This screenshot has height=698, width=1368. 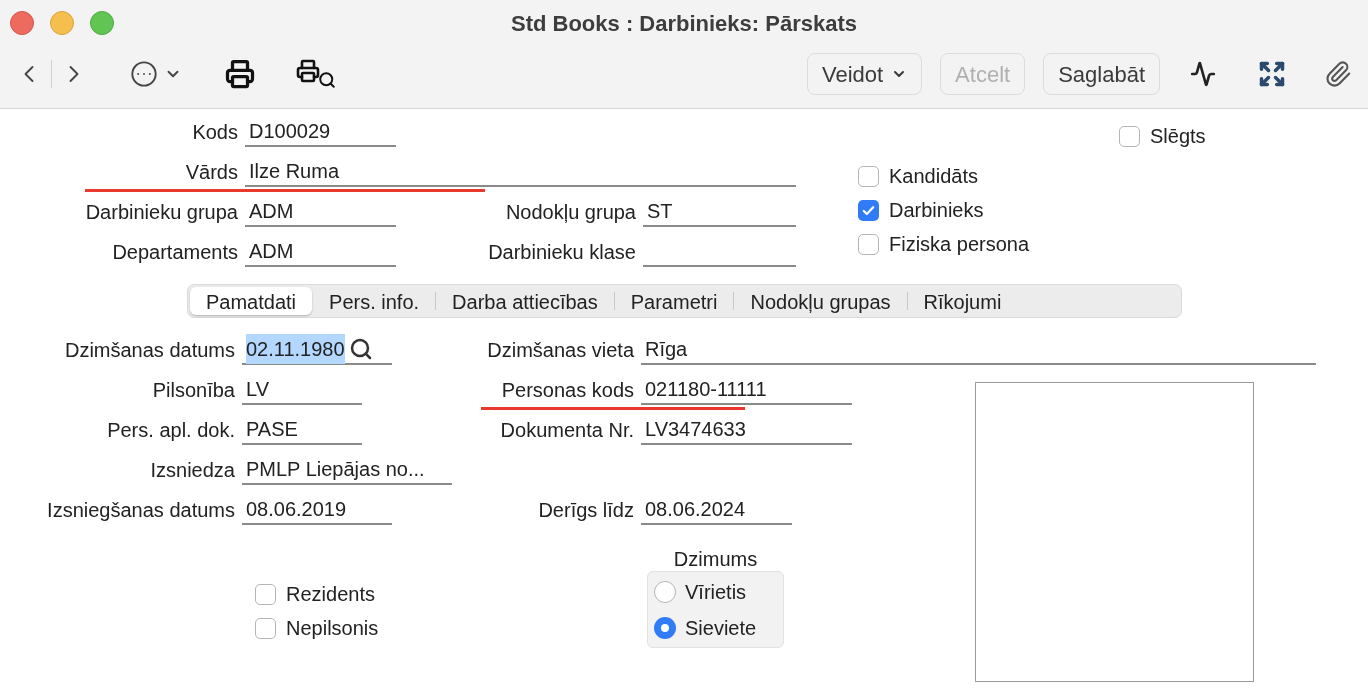 What do you see at coordinates (294, 171) in the screenshot?
I see `field-value: Ilze Ruma` at bounding box center [294, 171].